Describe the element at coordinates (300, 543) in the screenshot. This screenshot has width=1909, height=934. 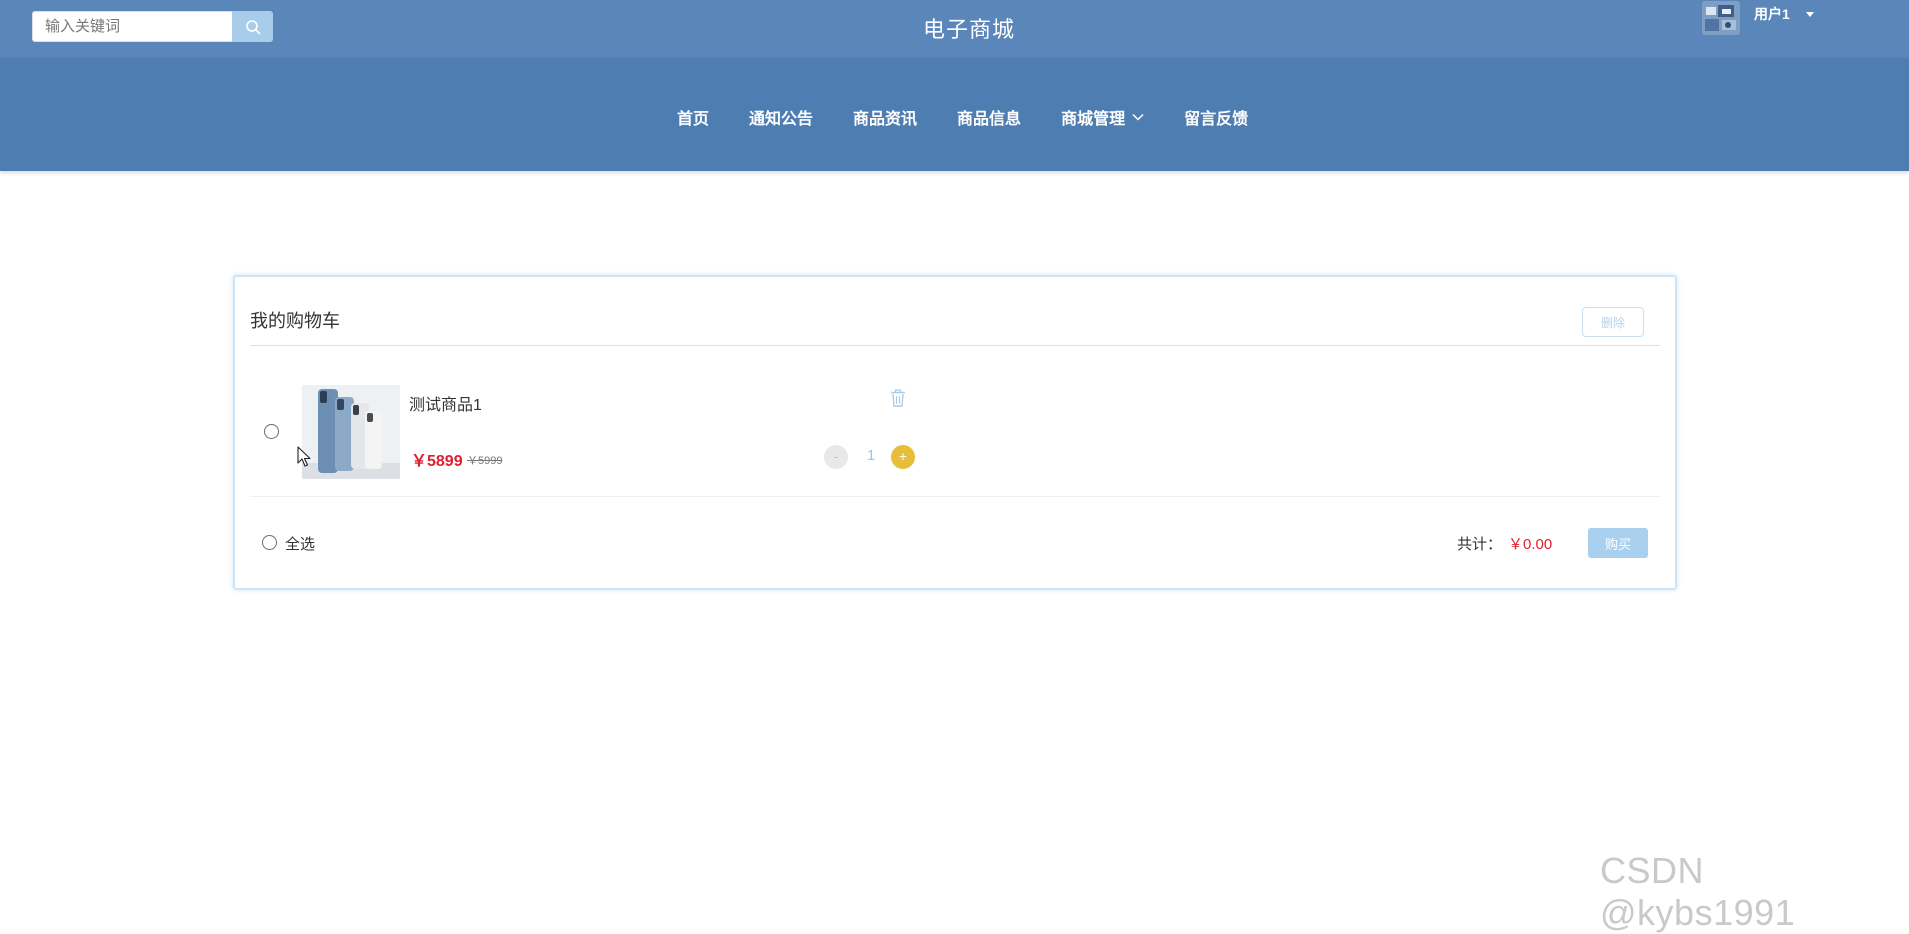
I see `select-all-label: 全选` at that location.